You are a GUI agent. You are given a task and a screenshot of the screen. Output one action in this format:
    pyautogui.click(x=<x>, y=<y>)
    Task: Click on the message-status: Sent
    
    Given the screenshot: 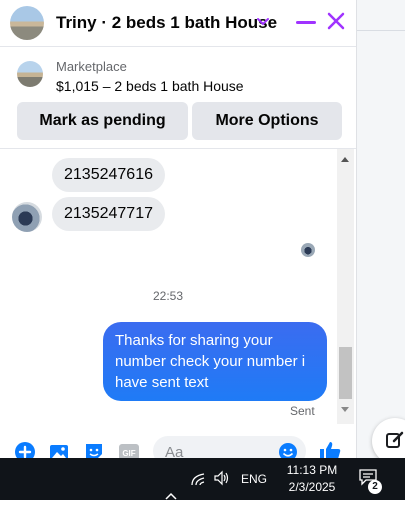 What is the action you would take?
    pyautogui.click(x=302, y=411)
    